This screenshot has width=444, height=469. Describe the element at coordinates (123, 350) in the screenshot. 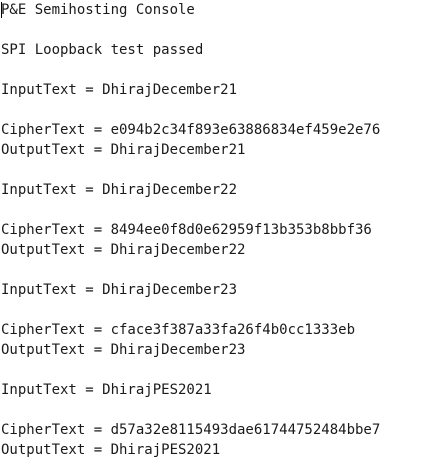

I see `output-text-line: OutputText = DhirajDecember23` at that location.